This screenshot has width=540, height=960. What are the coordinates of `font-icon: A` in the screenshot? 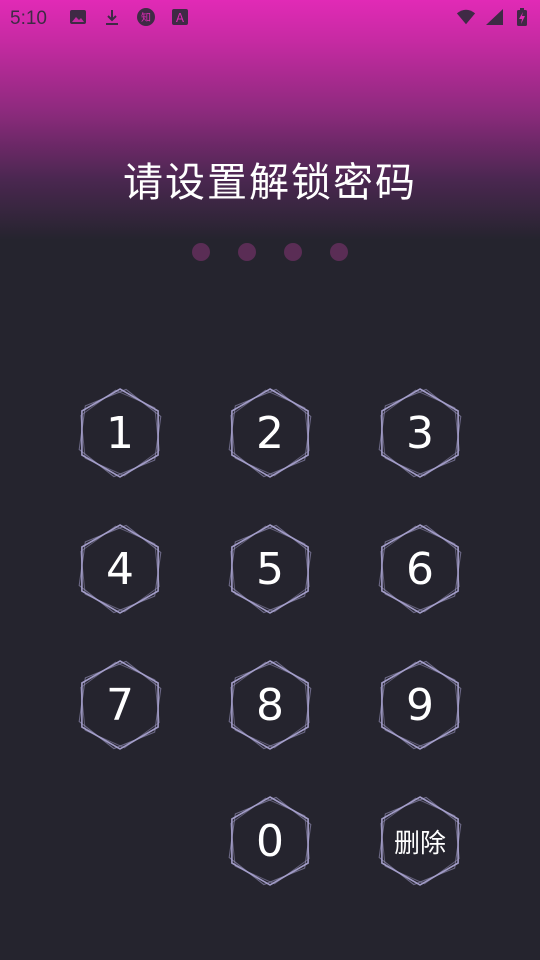 It's located at (180, 17).